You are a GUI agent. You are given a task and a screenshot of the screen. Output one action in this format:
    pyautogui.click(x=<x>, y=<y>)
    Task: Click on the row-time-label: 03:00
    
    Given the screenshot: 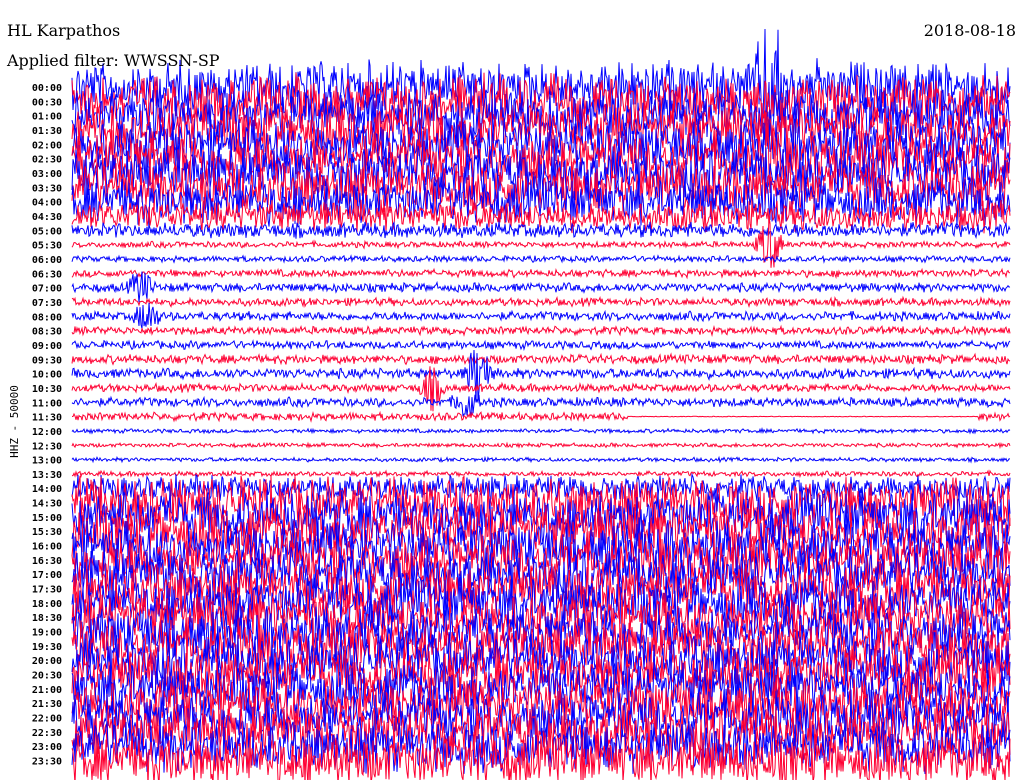 What is the action you would take?
    pyautogui.click(x=47, y=174)
    